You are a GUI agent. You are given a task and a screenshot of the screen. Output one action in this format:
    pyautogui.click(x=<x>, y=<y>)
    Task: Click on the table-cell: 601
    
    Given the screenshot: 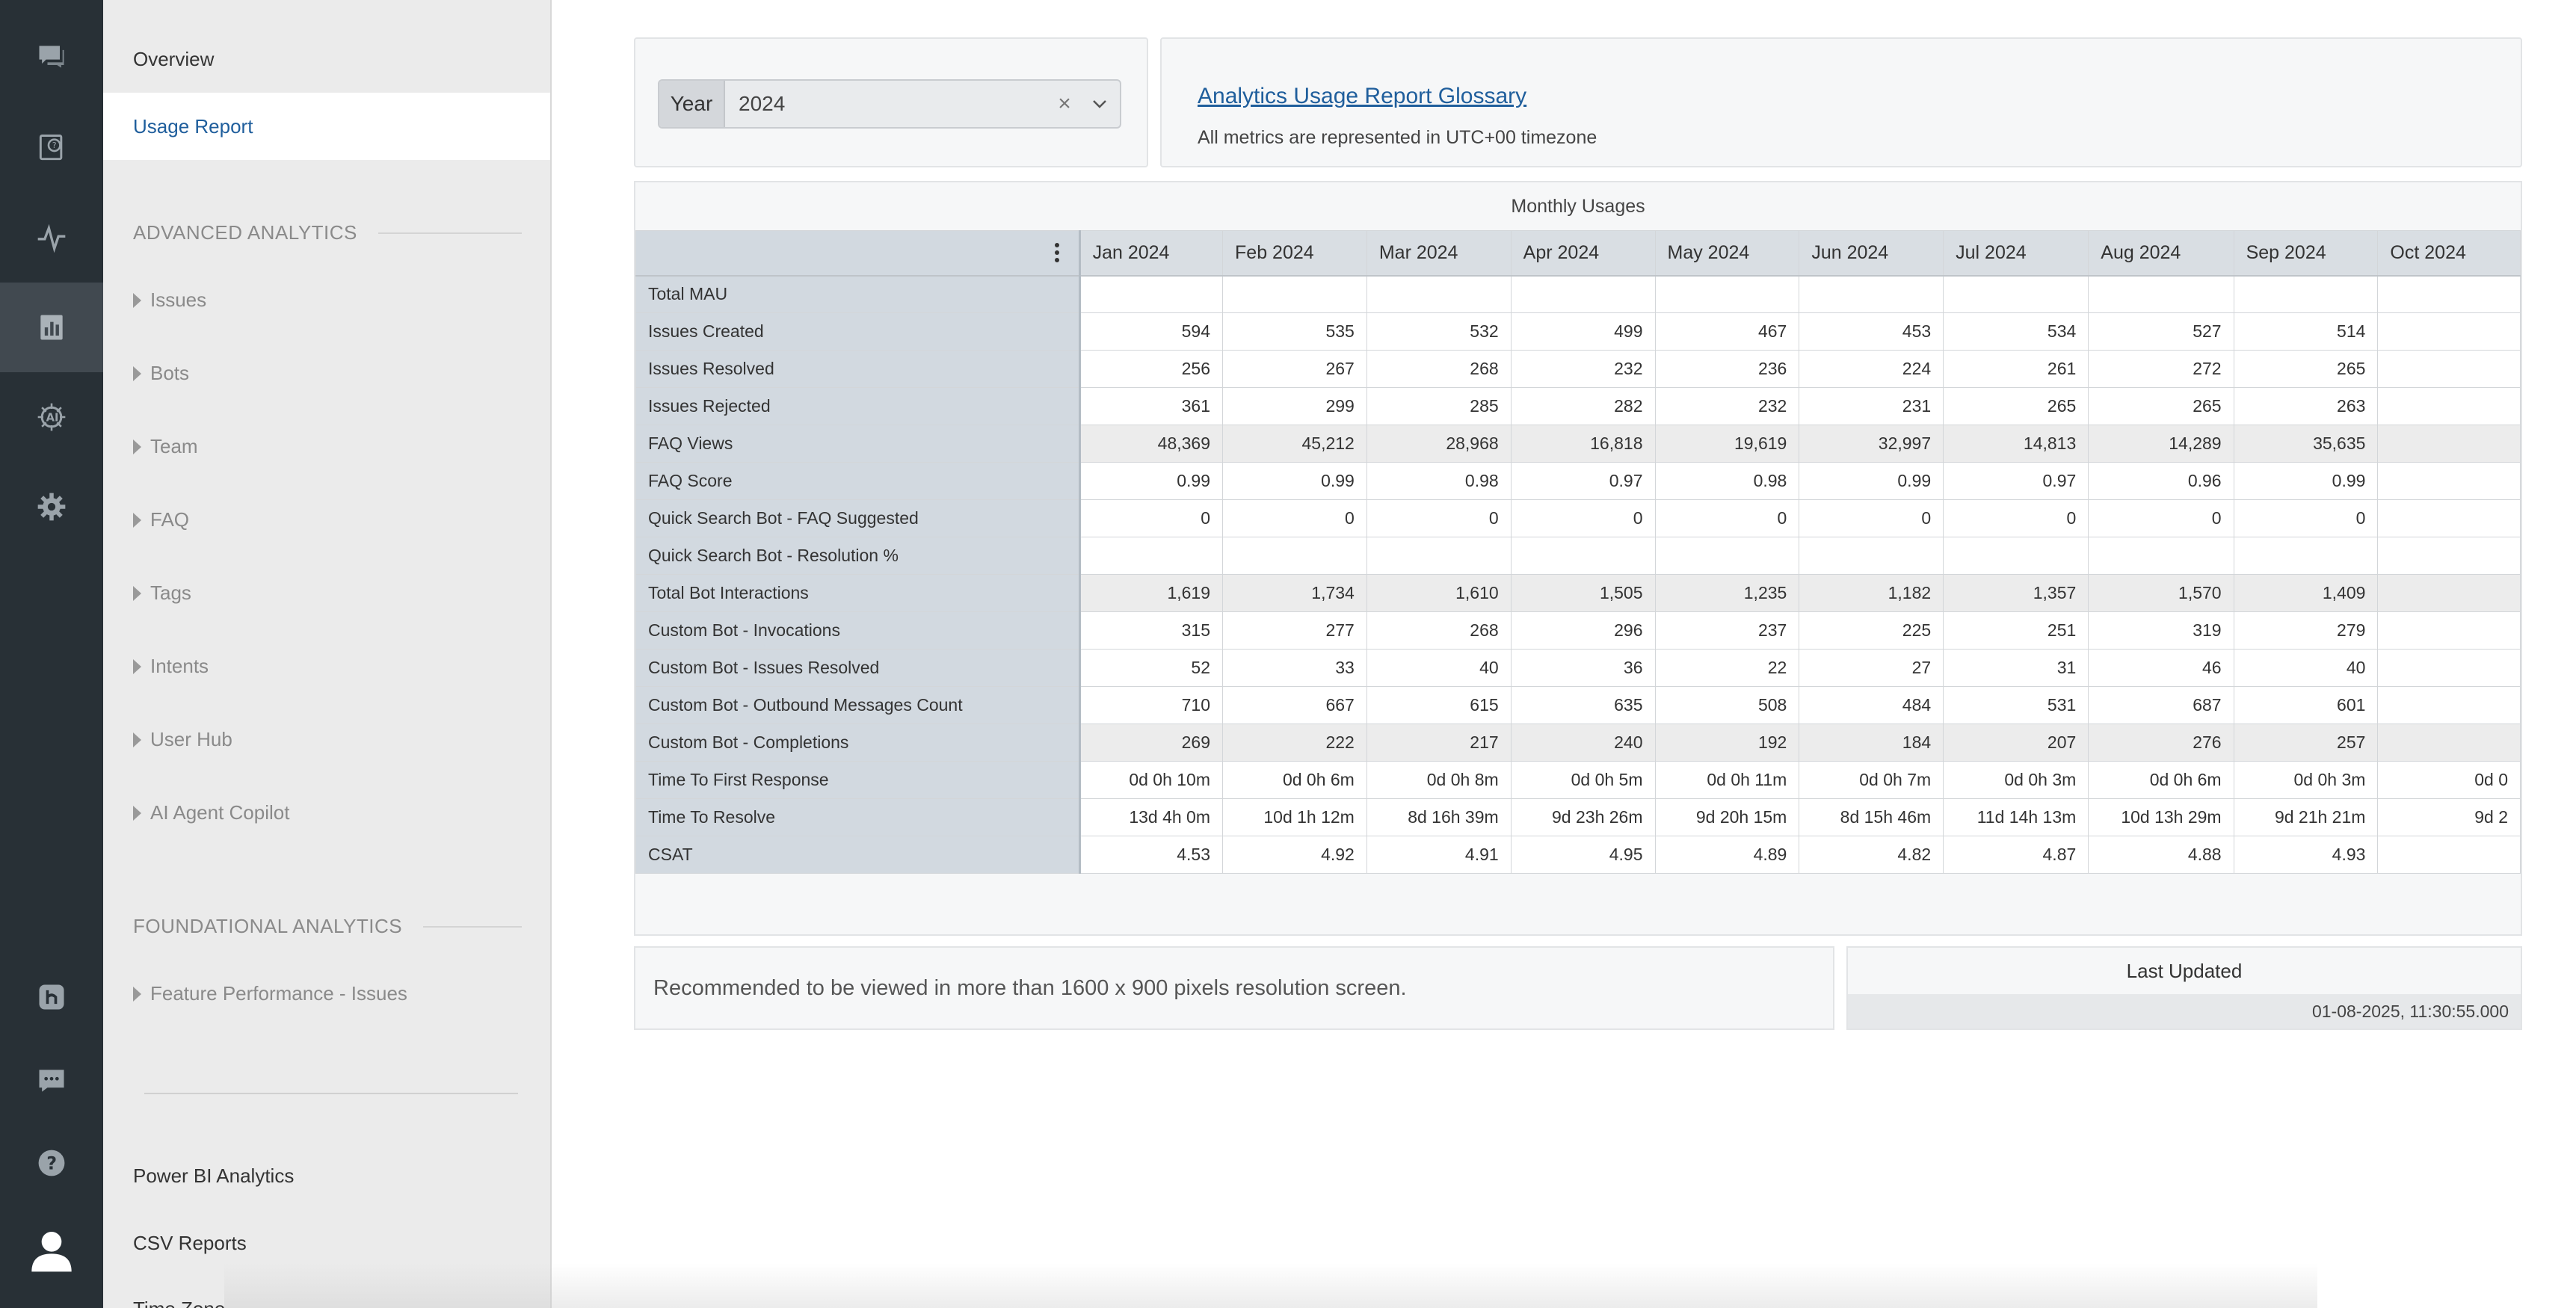 What is the action you would take?
    pyautogui.click(x=2306, y=705)
    